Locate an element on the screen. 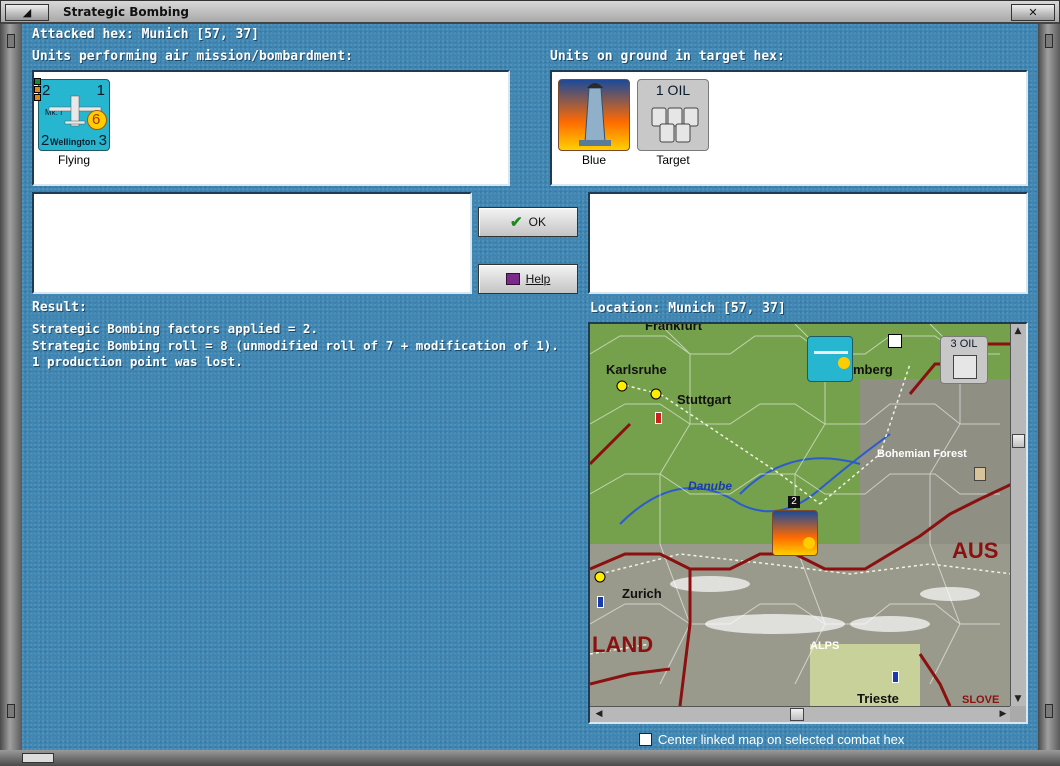 The image size is (1060, 766). map-label-aus: AUS is located at coordinates (975, 550).